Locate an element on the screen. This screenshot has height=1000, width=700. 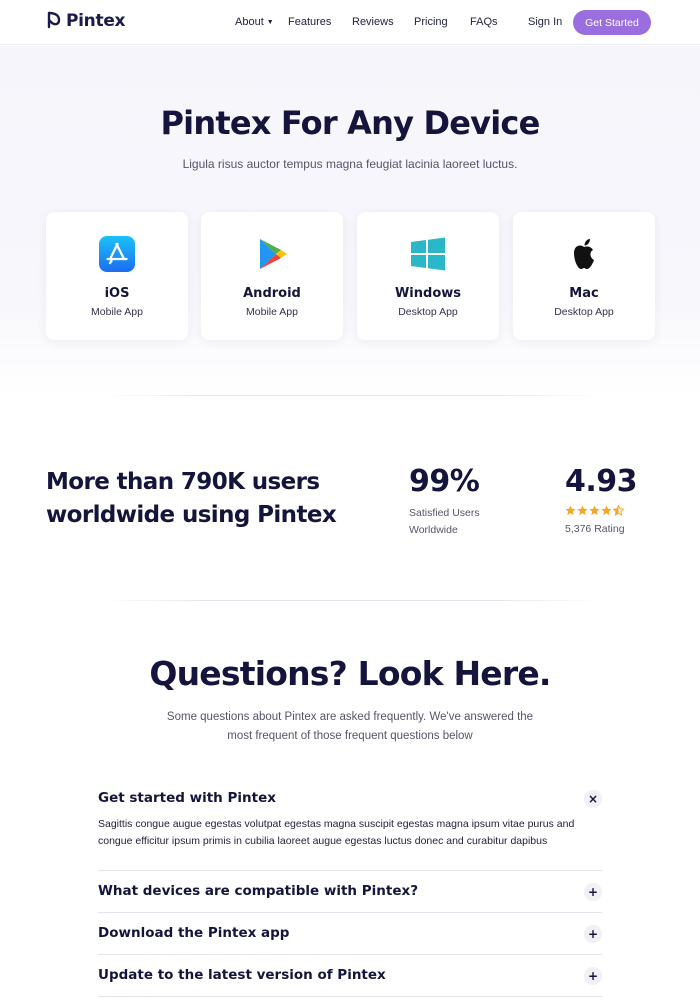
faq-item: Download the Pintex app + is located at coordinates (350, 935).